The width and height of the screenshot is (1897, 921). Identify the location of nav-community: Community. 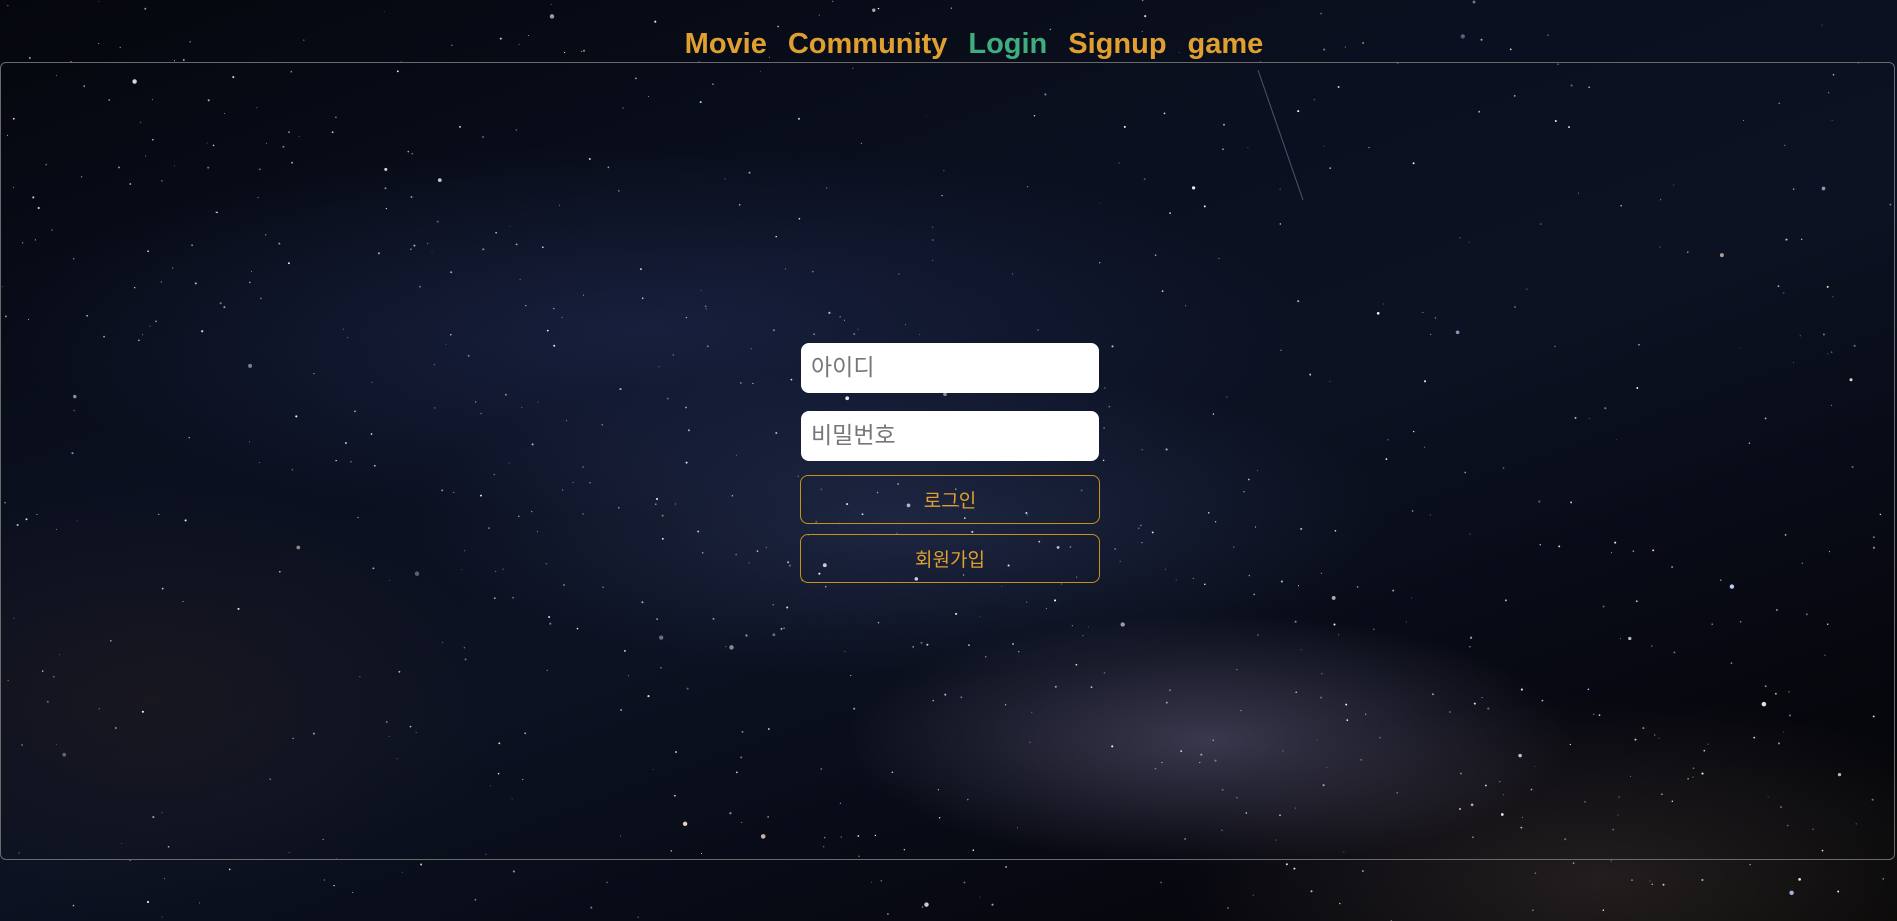
(868, 44).